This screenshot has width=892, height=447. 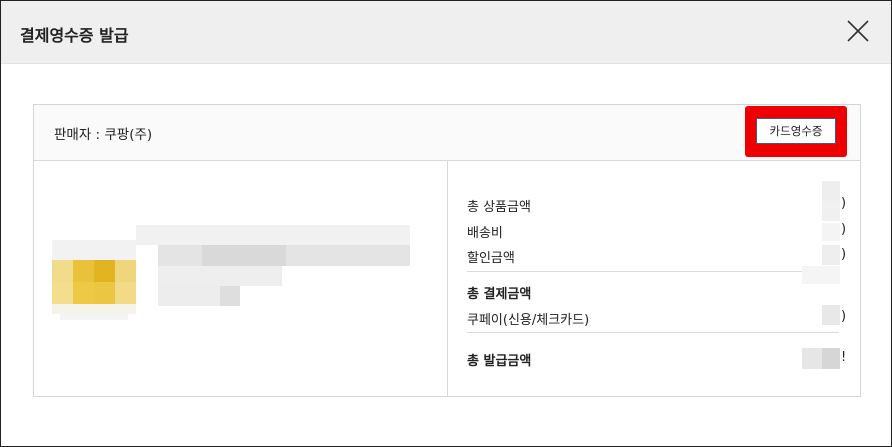 I want to click on shipping-amount-blurred, so click(x=831, y=232).